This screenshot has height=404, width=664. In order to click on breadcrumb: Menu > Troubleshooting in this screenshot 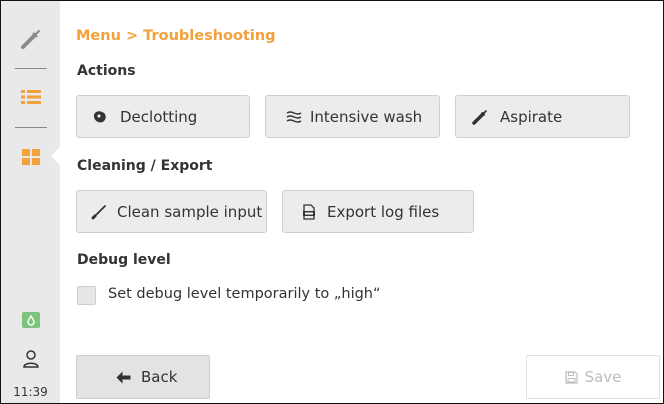, I will do `click(176, 36)`.